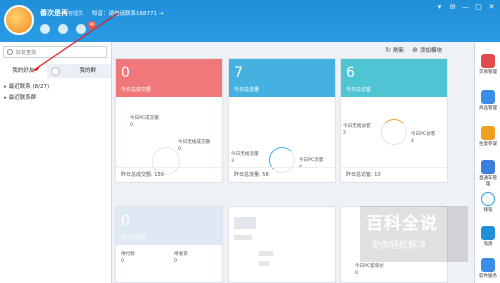  Describe the element at coordinates (402, 224) in the screenshot. I see `watermark-title: 百科全说` at that location.